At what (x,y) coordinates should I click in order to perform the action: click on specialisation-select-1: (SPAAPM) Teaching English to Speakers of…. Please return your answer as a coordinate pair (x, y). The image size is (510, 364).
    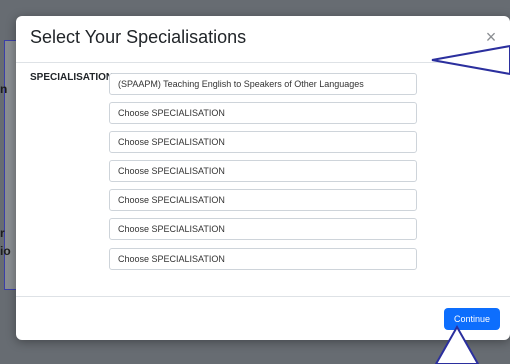
    Looking at the image, I should click on (263, 84).